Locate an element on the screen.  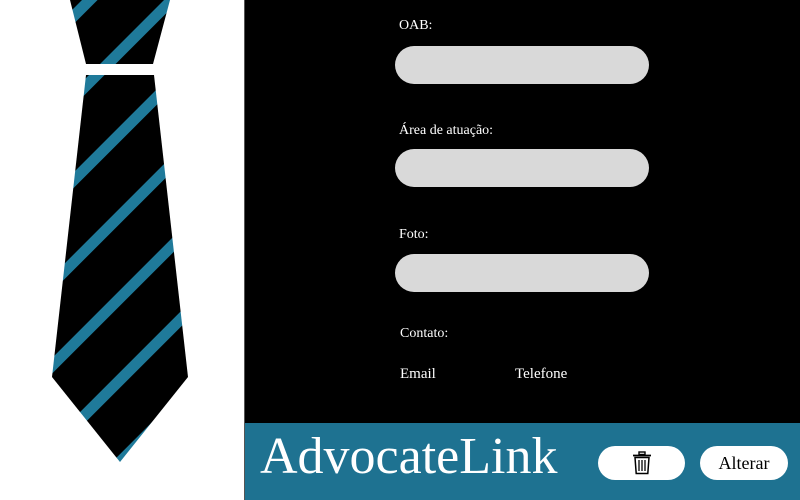
oab-label: OAB: is located at coordinates (416, 25).